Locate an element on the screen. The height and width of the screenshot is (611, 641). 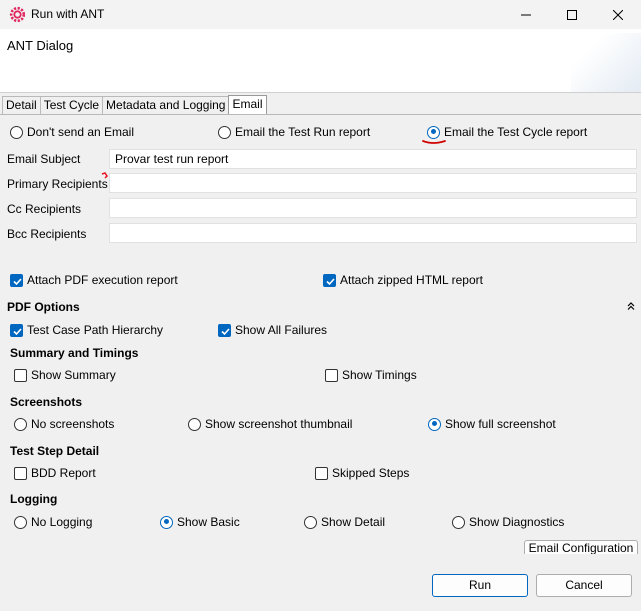
show-all-failures-checkbox: Show All Failures is located at coordinates (272, 330).